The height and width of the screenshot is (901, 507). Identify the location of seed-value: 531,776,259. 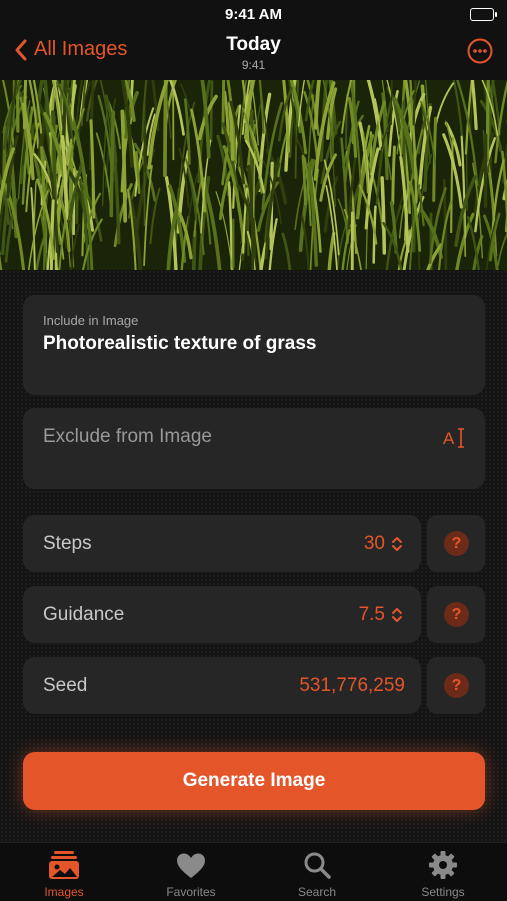
(352, 686).